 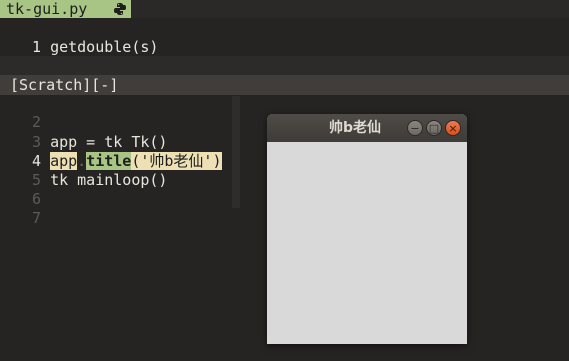 I want to click on close-button: ×, so click(x=453, y=128).